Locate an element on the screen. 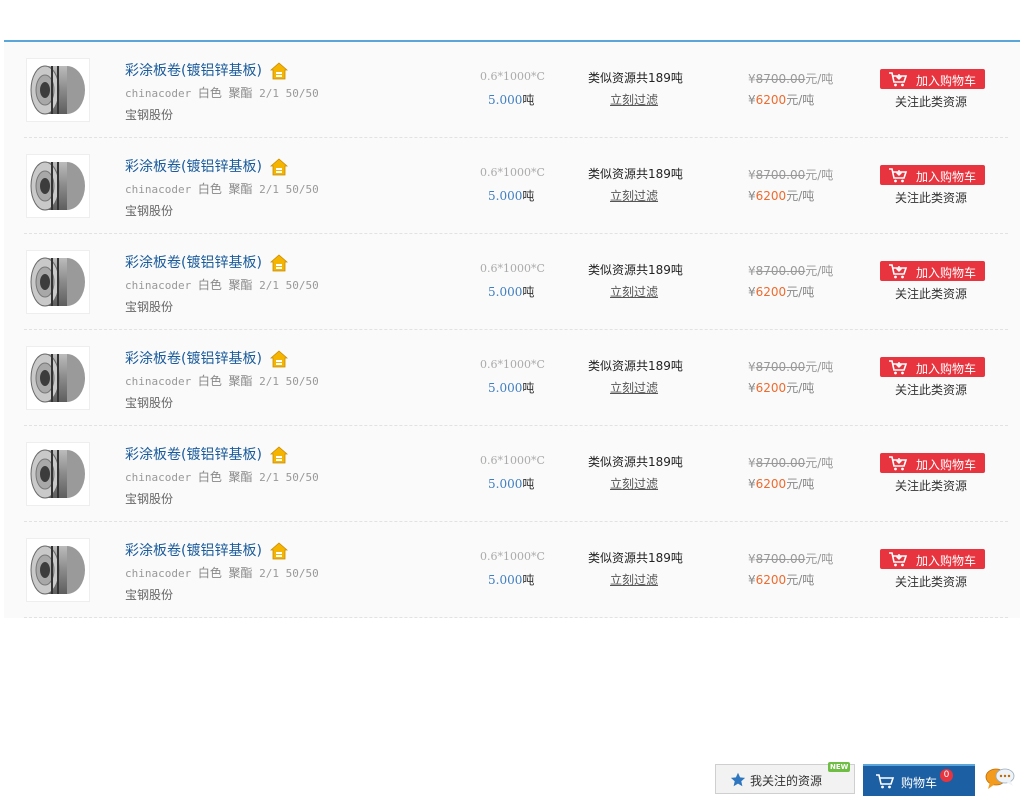 The image size is (1024, 800). sale-price-value: 6200 is located at coordinates (771, 100).